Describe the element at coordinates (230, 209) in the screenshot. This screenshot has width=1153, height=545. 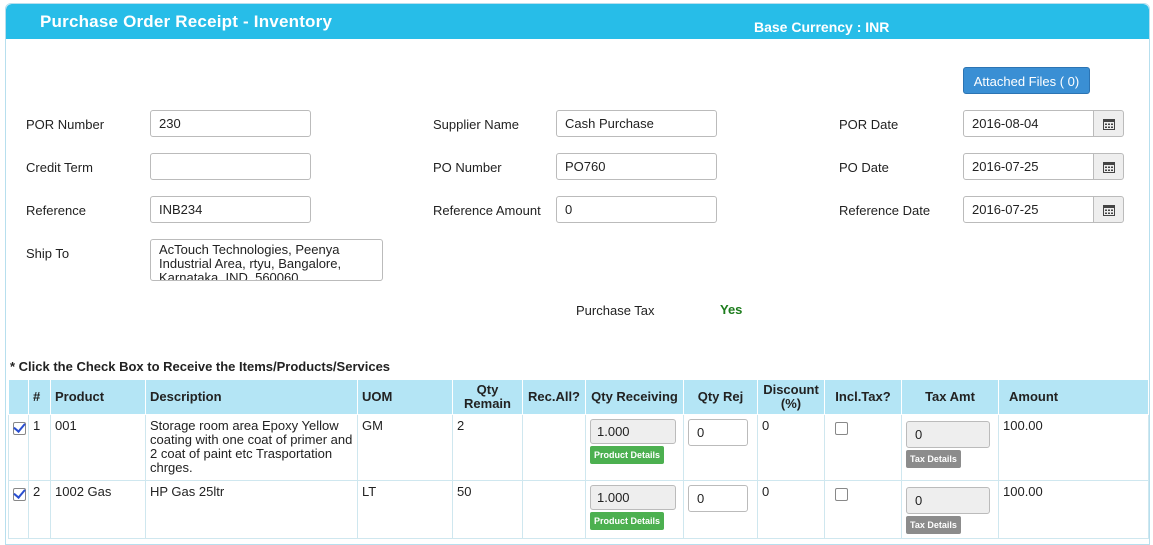
I see `reference-input: INB234` at that location.